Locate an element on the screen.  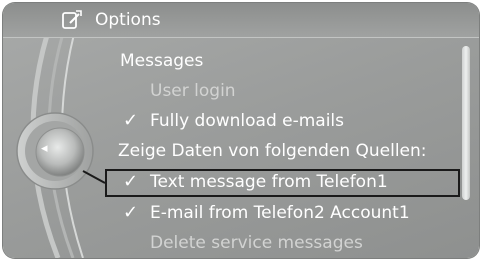
callout-pointer-line is located at coordinates (94, 177).